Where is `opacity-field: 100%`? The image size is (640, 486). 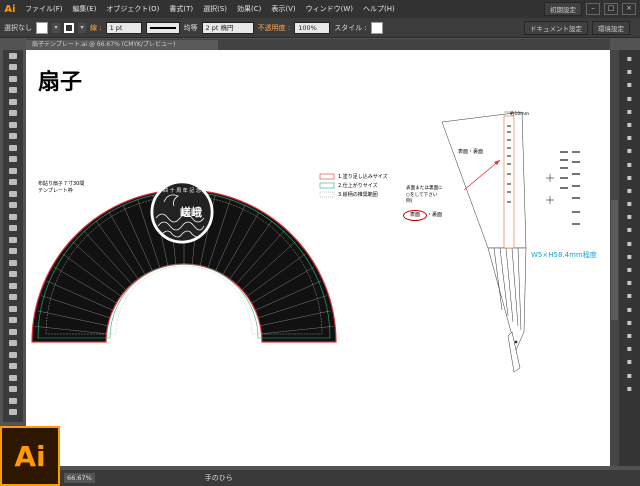 opacity-field: 100% is located at coordinates (312, 27).